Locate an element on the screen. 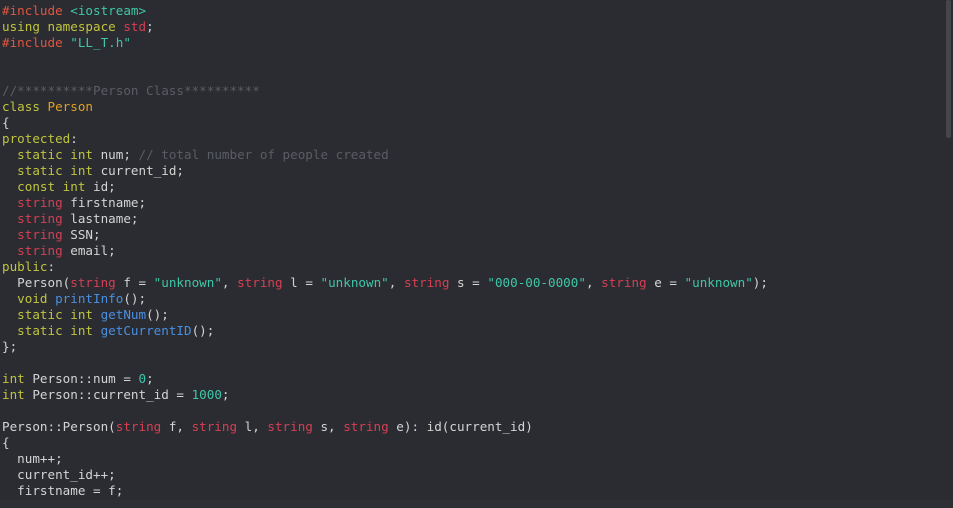 Image resolution: width=953 pixels, height=508 pixels. code-token: getNum is located at coordinates (123, 314).